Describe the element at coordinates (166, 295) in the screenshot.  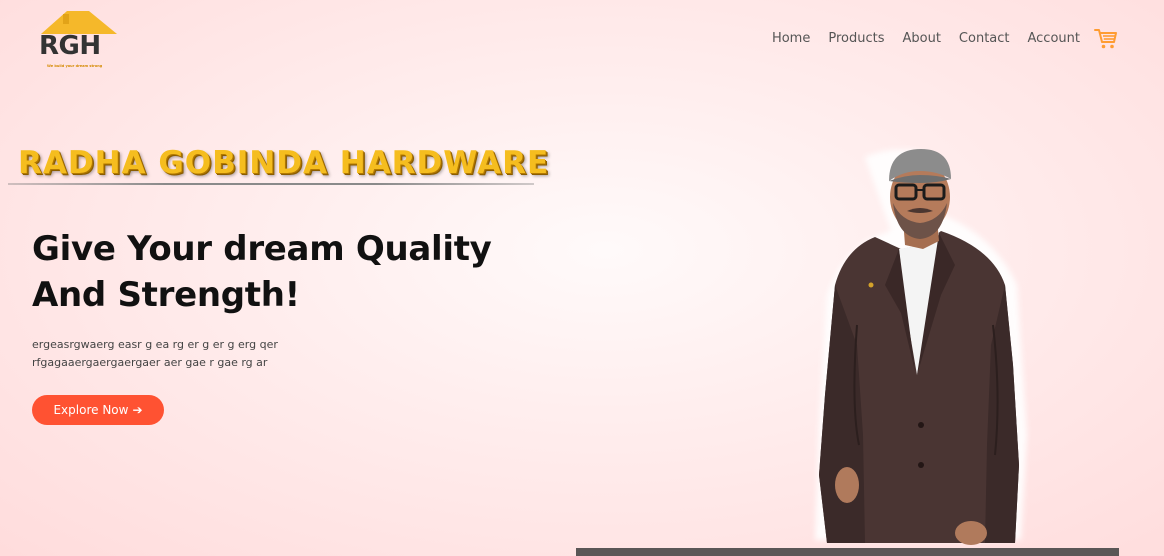
I see `headline-line-2: And Strength!` at that location.